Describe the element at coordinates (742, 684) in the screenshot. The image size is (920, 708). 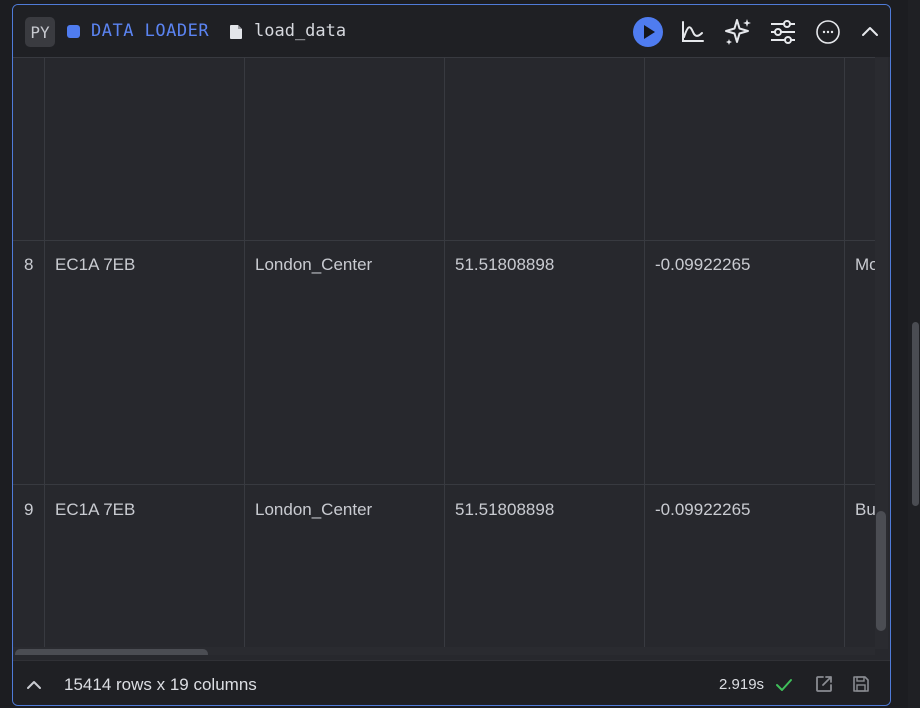
I see `execution-time: 2.919s` at that location.